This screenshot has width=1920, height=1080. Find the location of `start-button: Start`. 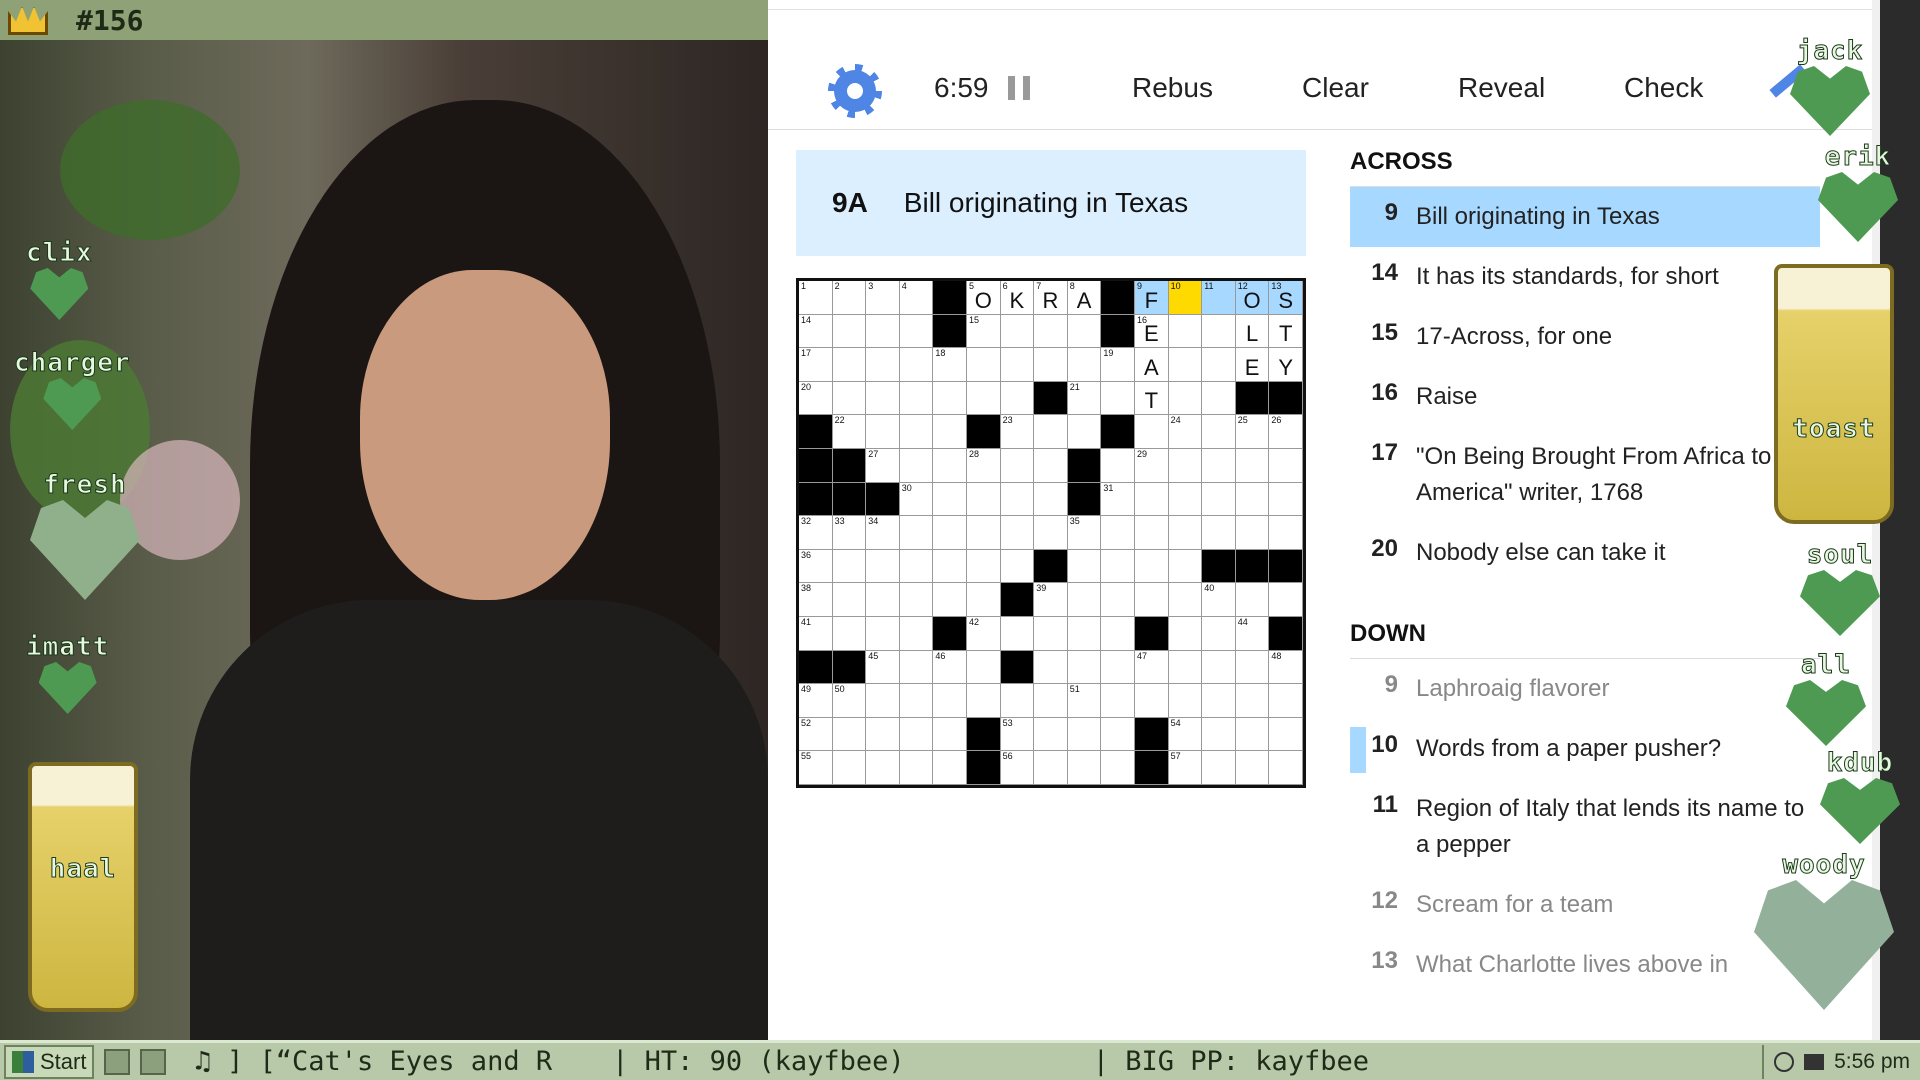

start-button: Start is located at coordinates (49, 1061).